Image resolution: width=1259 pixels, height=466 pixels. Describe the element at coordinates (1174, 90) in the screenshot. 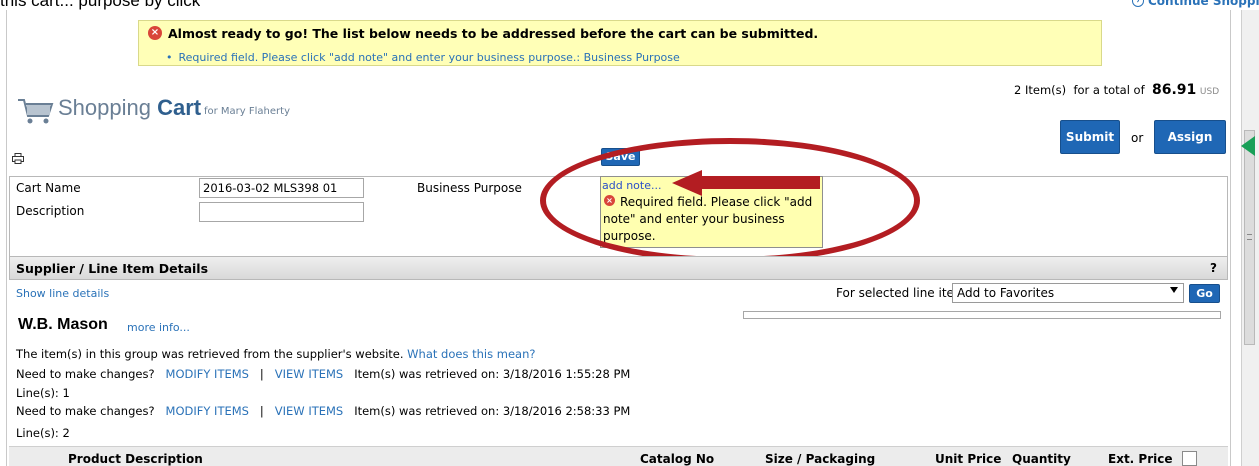

I see `total-amount: 86.91` at that location.